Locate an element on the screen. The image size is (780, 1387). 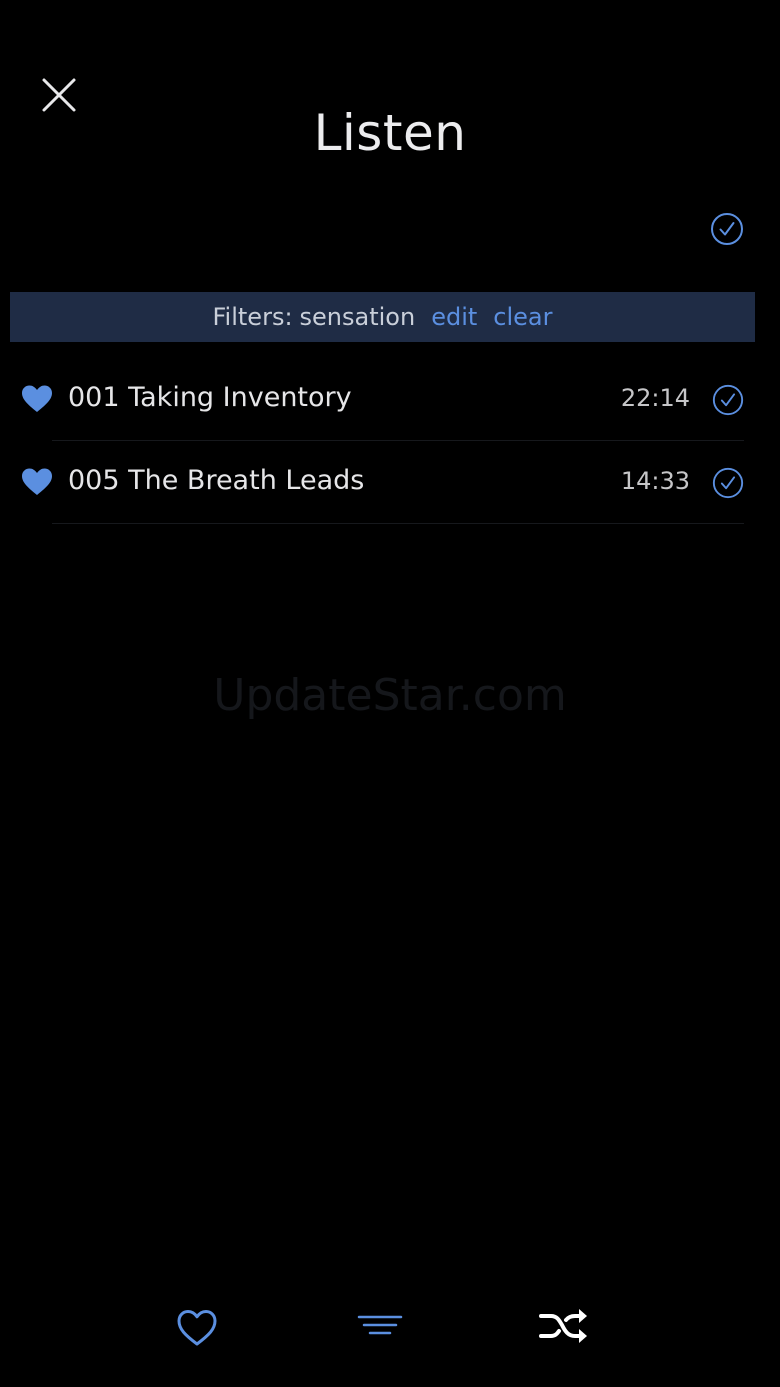
filter-label: Filters: is located at coordinates (252, 317).